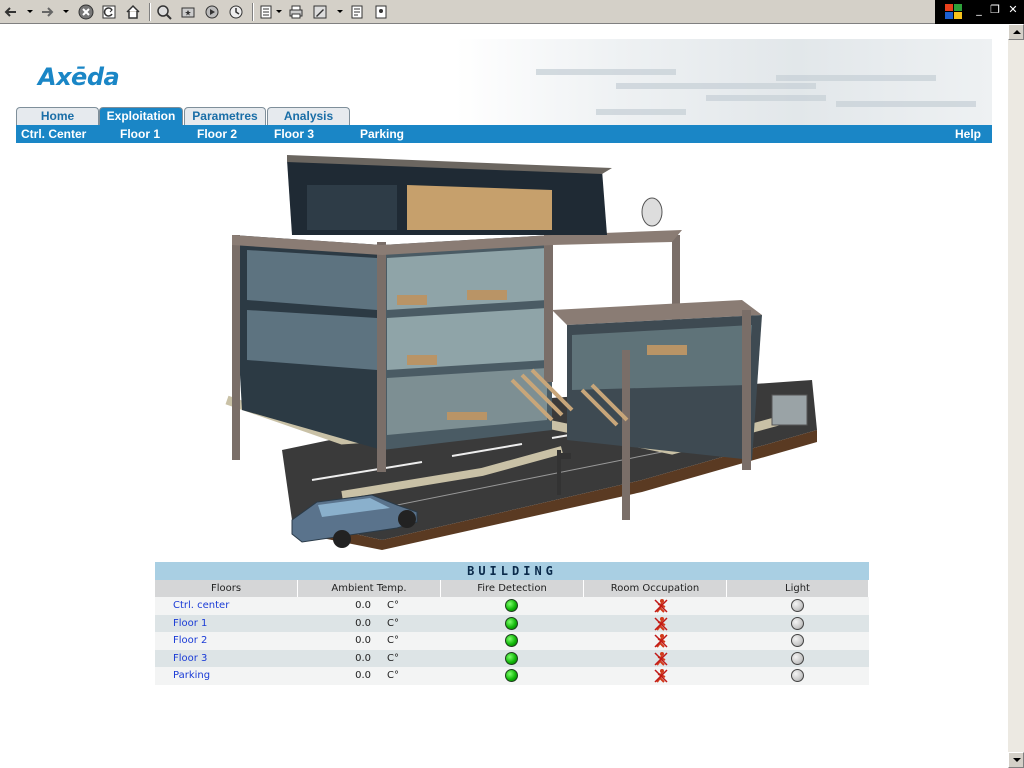 The image size is (1024, 768). What do you see at coordinates (226, 676) in the screenshot?
I see `floor-link: Parking` at bounding box center [226, 676].